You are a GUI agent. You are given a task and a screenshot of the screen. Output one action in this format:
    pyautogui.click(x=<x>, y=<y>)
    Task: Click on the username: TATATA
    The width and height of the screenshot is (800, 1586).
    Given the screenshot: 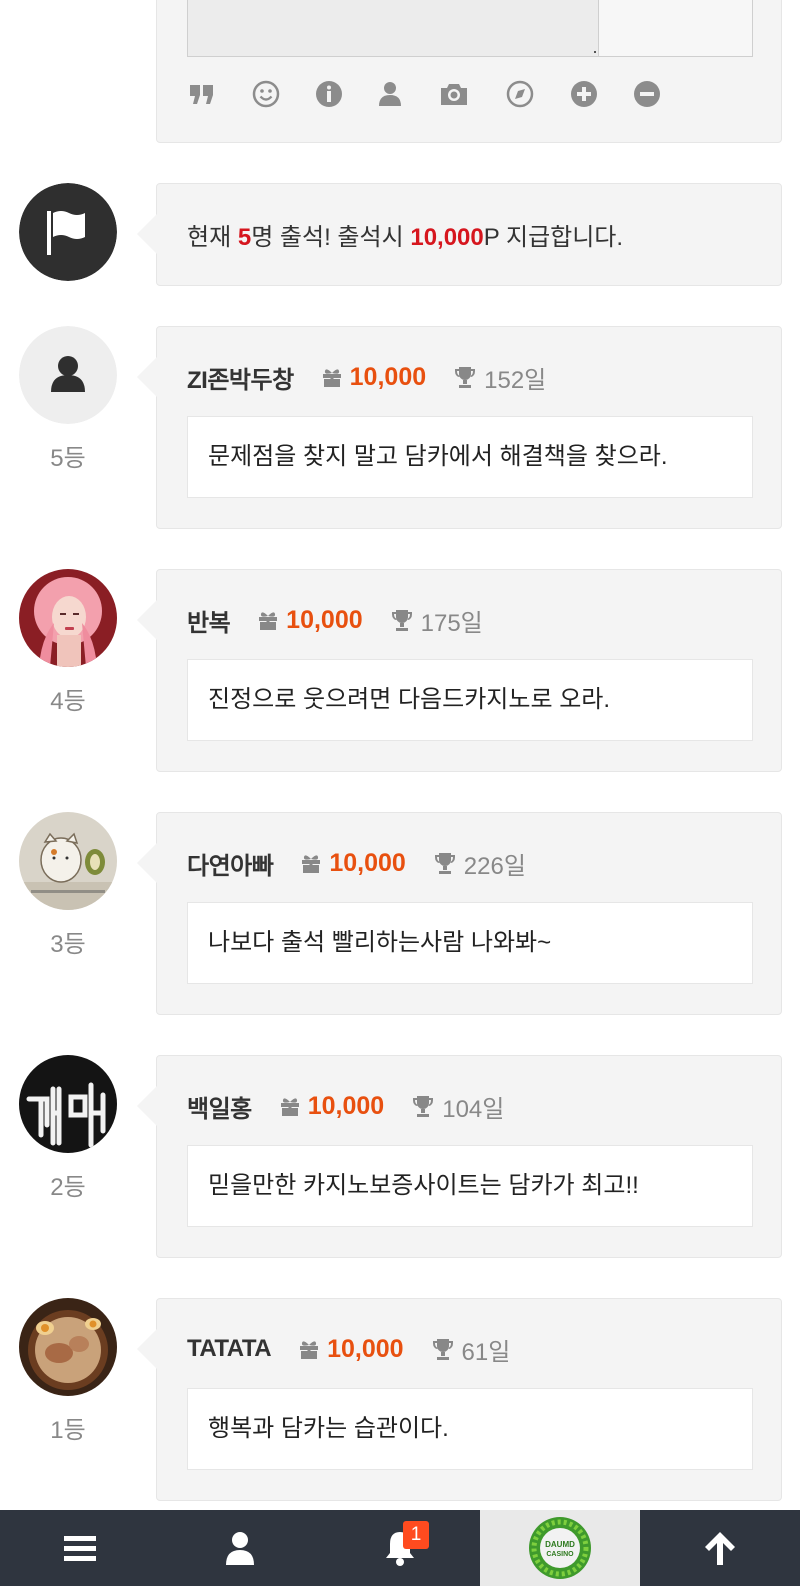 What is the action you would take?
    pyautogui.click(x=229, y=1349)
    